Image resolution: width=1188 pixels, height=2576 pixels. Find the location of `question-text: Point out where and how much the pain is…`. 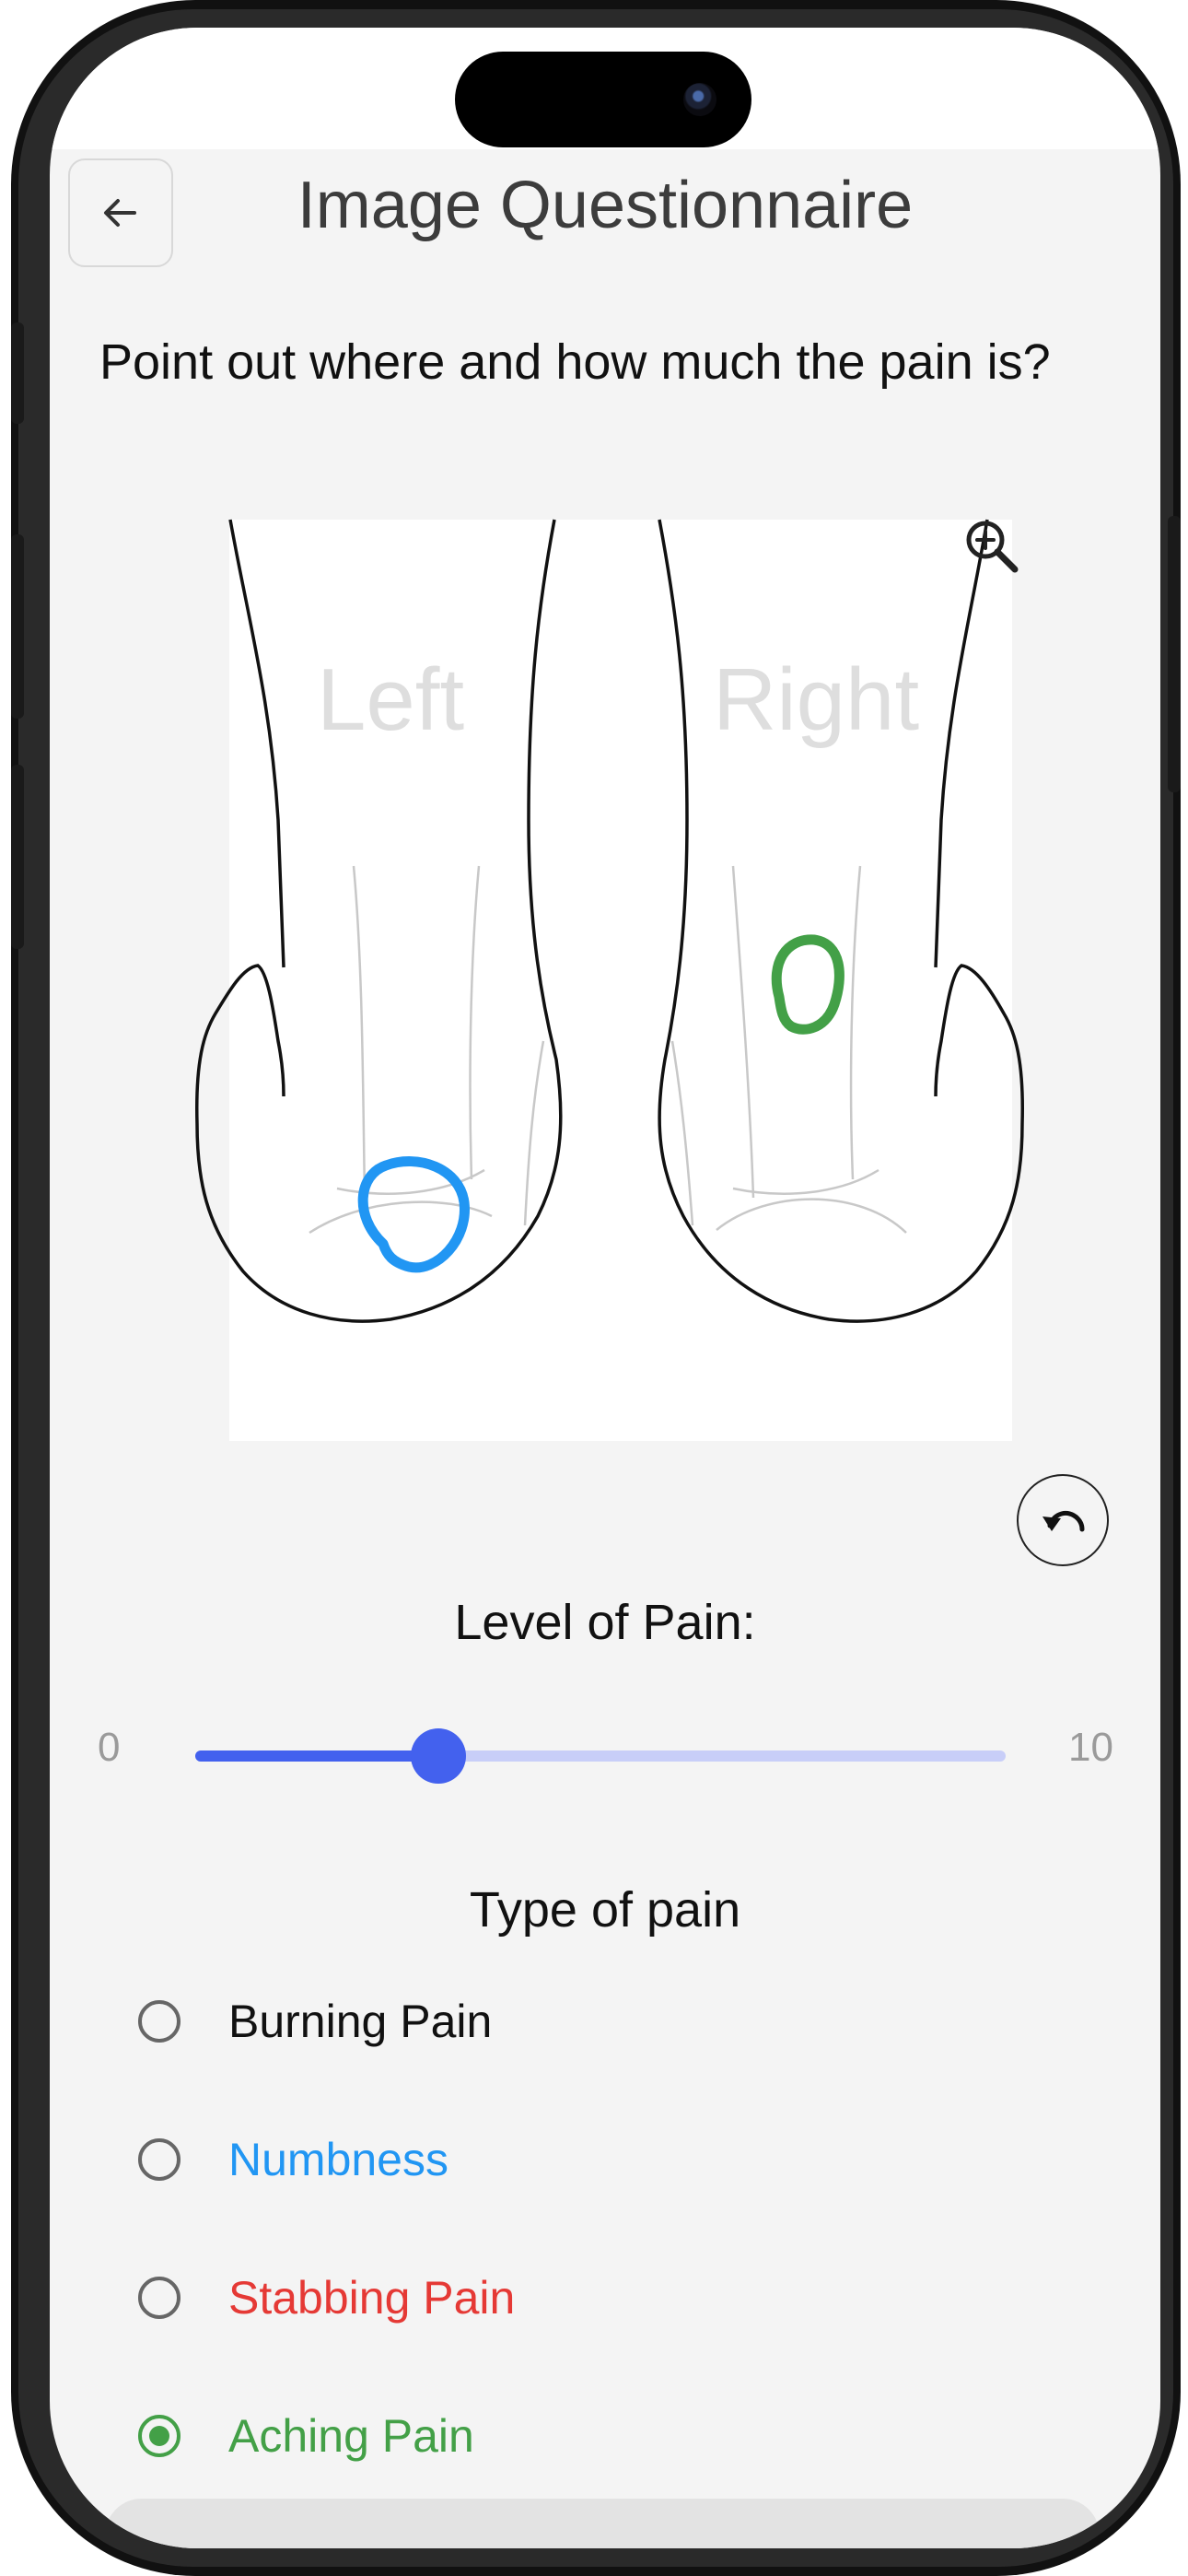

question-text: Point out where and how much the pain is… is located at coordinates (575, 362).